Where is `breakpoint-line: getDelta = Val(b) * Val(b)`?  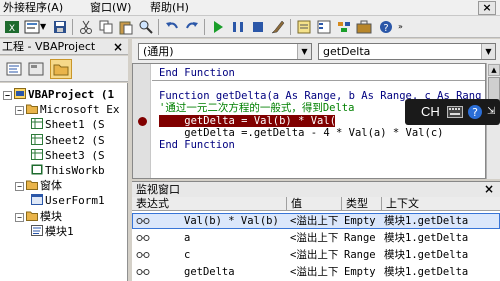
breakpoint-line: getDelta = Val(b) * Val(b) is located at coordinates (254, 121).